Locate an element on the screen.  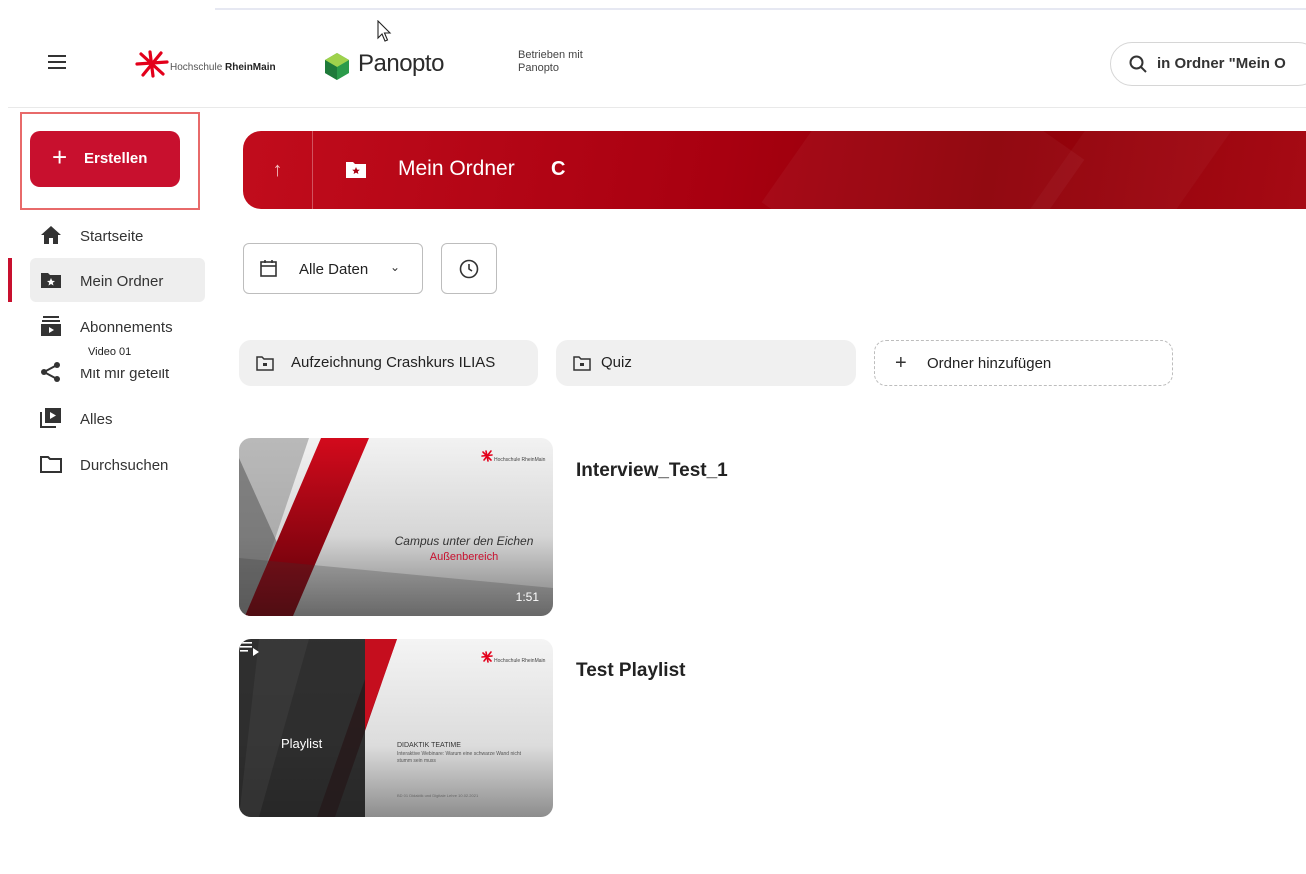
sidebar-item-label: Durchsuchen is located at coordinates (124, 465).